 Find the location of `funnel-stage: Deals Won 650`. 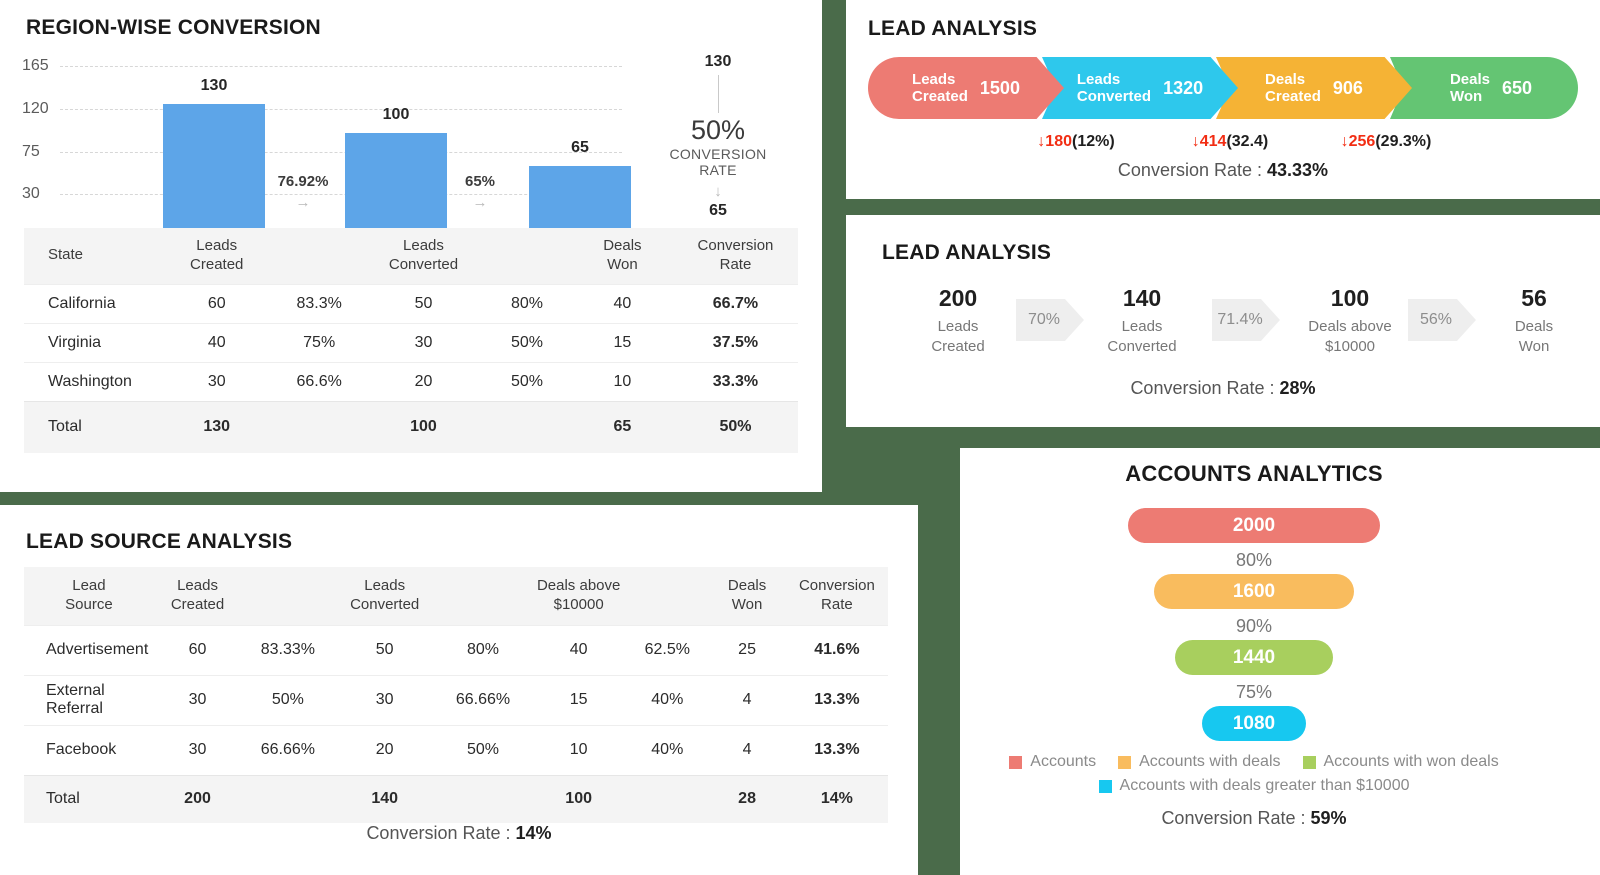

funnel-stage: Deals Won 650 is located at coordinates (1484, 88).